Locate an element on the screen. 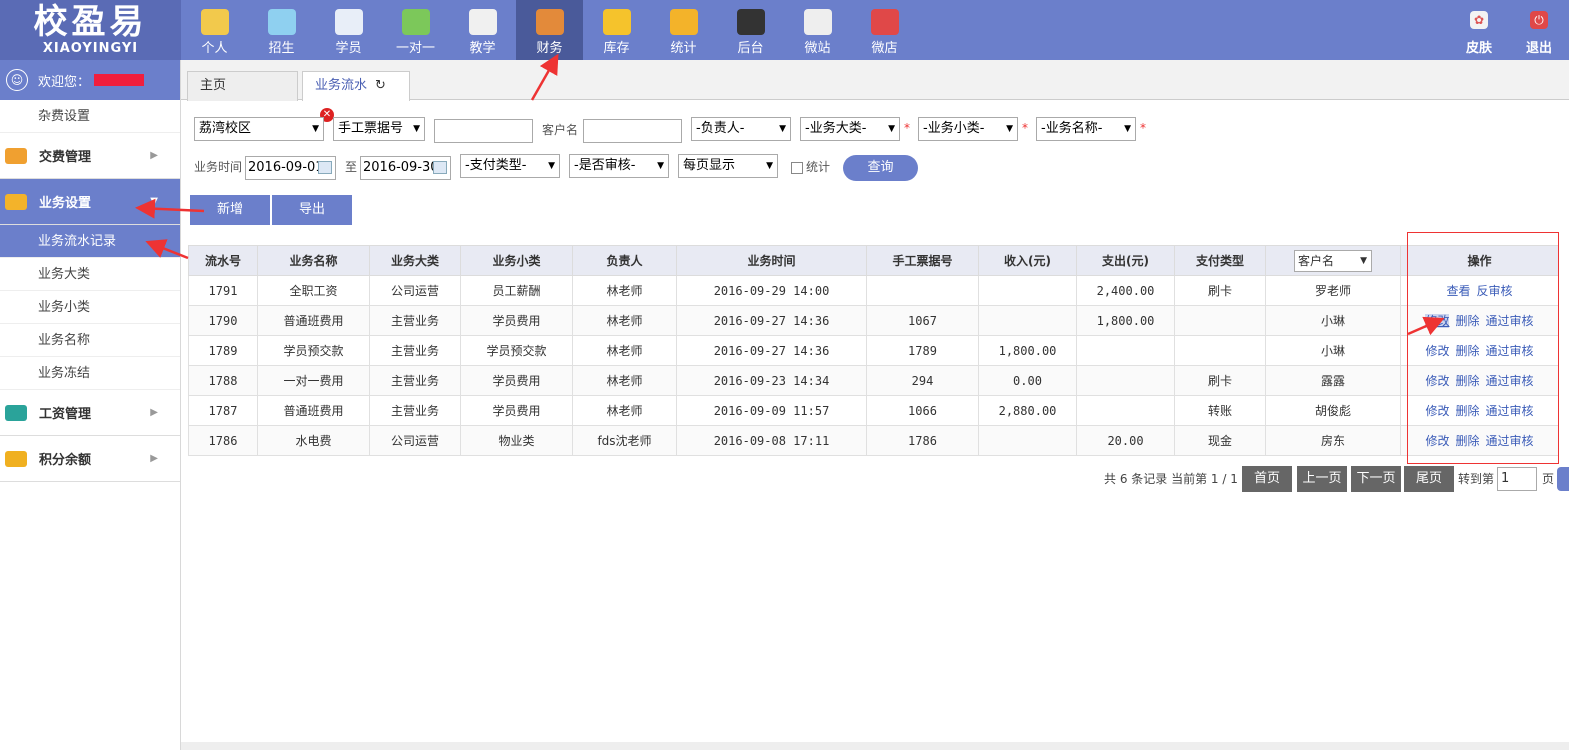 This screenshot has width=1569, height=750. per-page-select: 每页显示 is located at coordinates (728, 166).